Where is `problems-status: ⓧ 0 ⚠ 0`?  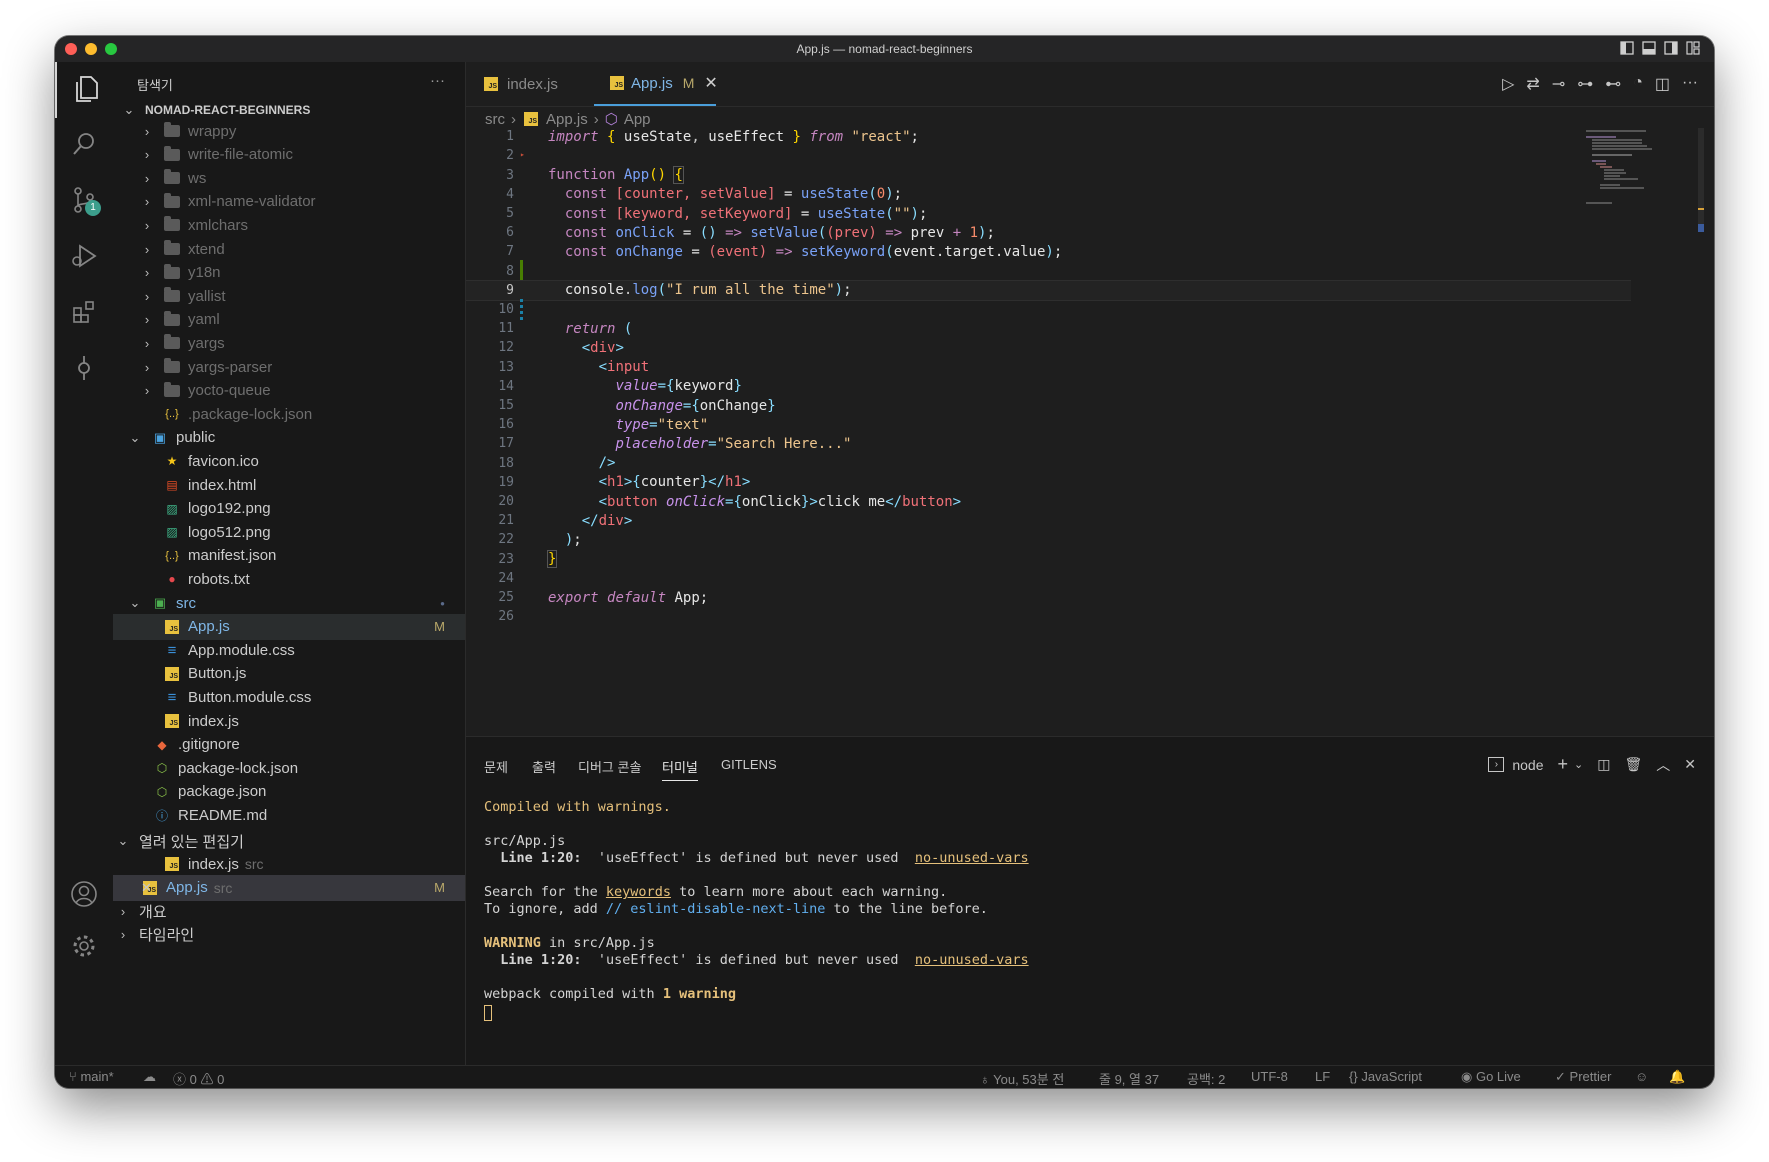
problems-status: ⓧ 0 ⚠ 0 is located at coordinates (198, 1078).